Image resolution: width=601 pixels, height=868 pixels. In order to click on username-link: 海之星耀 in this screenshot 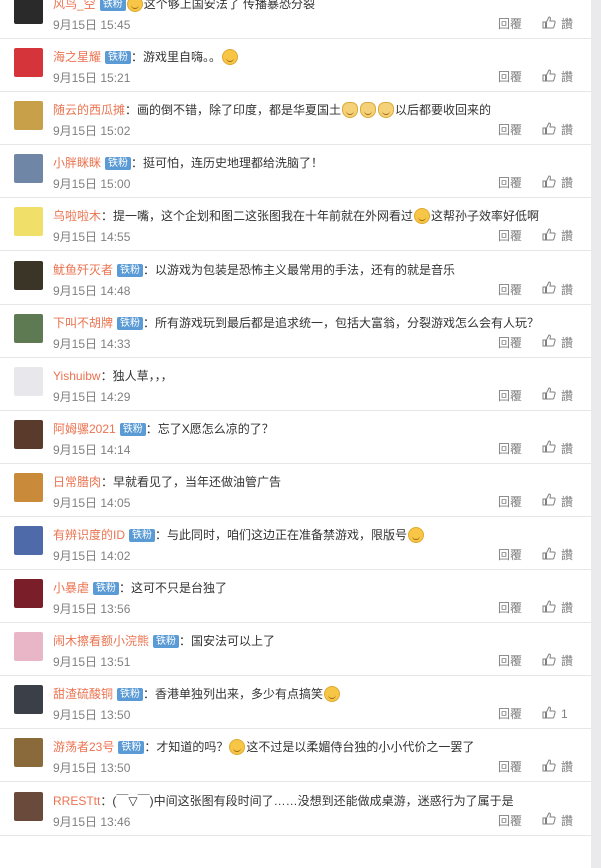, I will do `click(77, 57)`.